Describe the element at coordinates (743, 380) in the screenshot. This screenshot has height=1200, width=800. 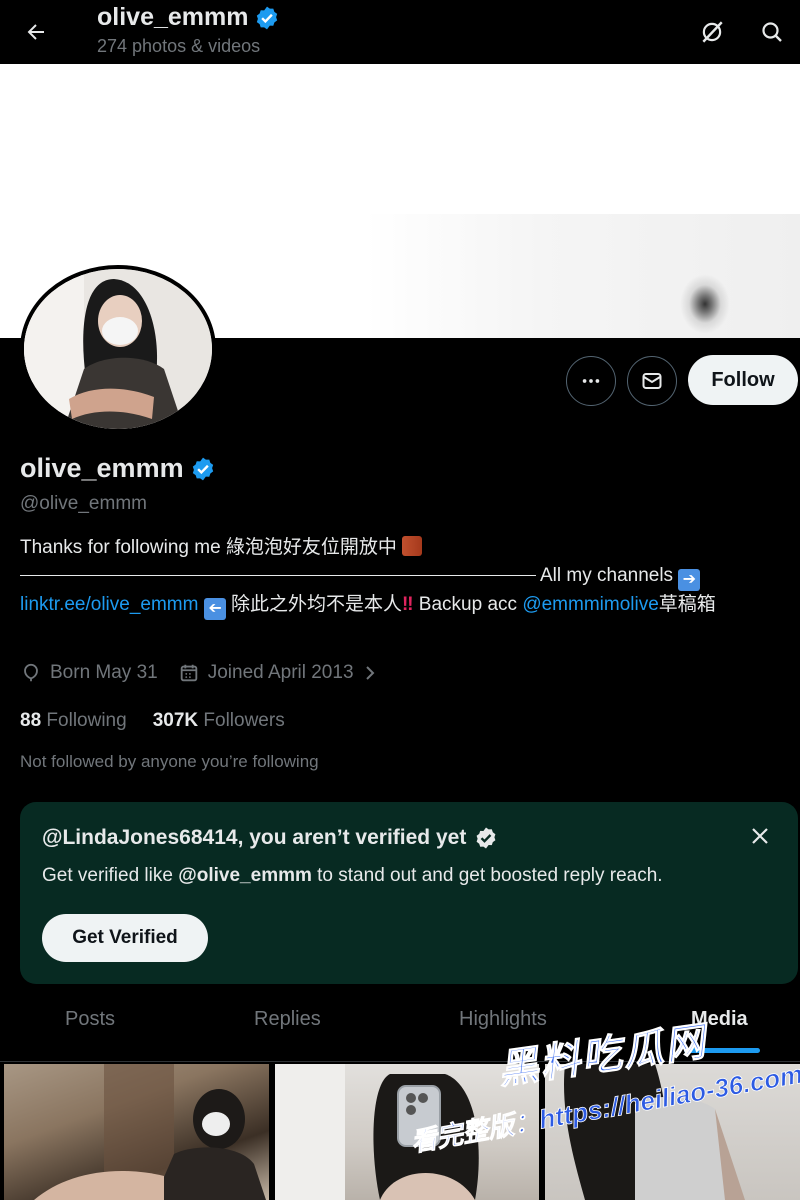
I see `follow-button: Follow` at that location.